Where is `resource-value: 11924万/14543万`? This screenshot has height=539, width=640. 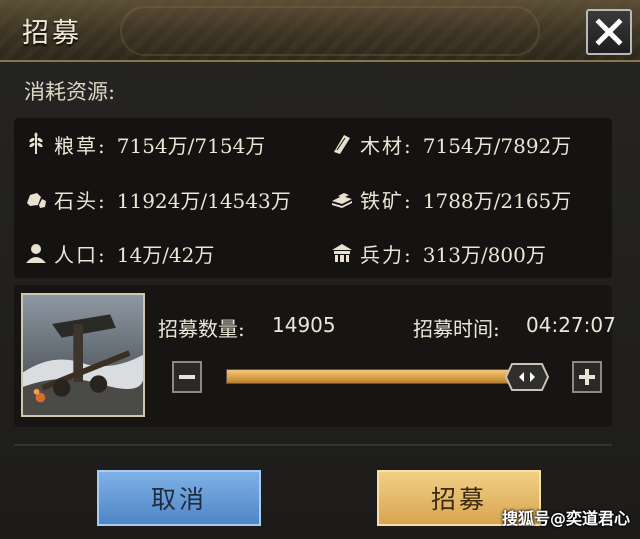
resource-value: 11924万/14543万 is located at coordinates (203, 200).